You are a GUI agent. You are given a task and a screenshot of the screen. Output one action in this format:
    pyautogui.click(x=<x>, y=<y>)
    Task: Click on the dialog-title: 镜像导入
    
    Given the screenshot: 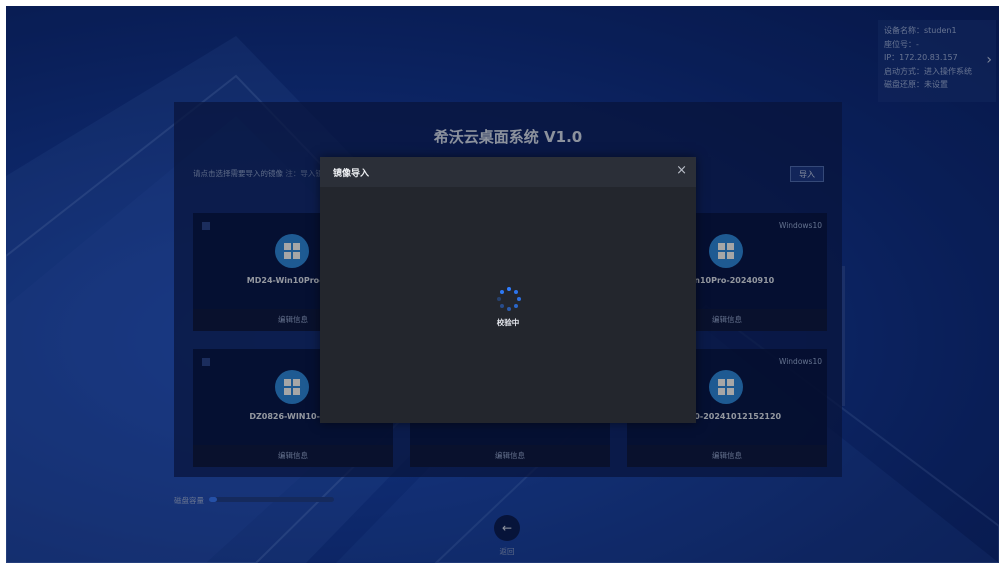 What is the action you would take?
    pyautogui.click(x=351, y=174)
    